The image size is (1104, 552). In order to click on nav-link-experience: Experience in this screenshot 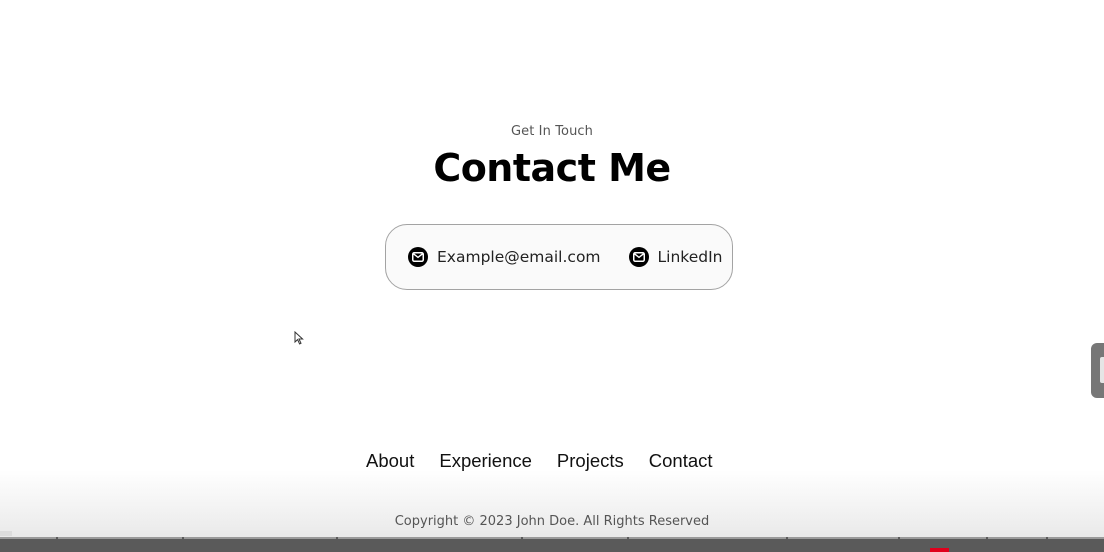, I will do `click(485, 461)`.